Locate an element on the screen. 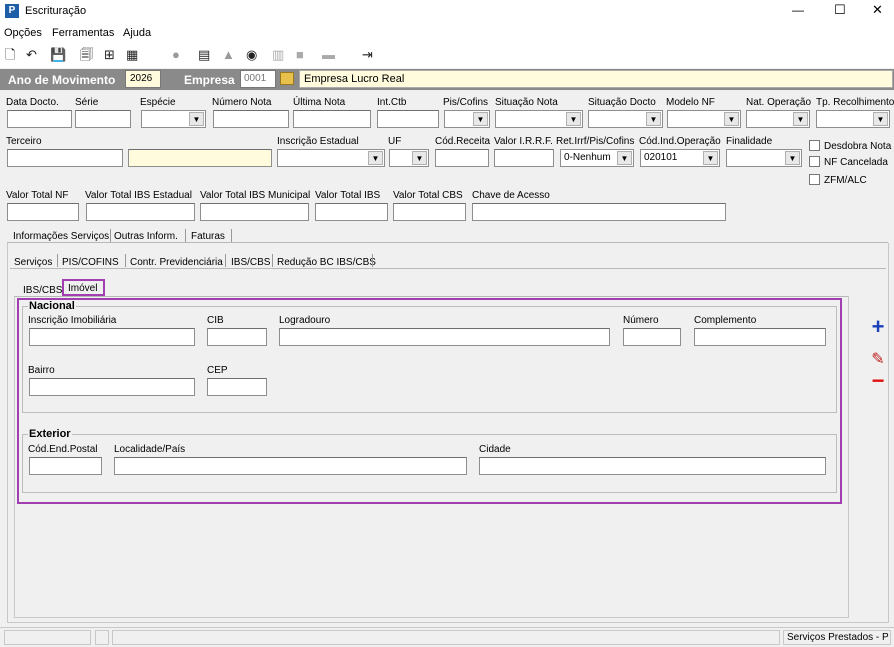  ret-irrf-select: 0-Nenhum ▼ is located at coordinates (597, 158).